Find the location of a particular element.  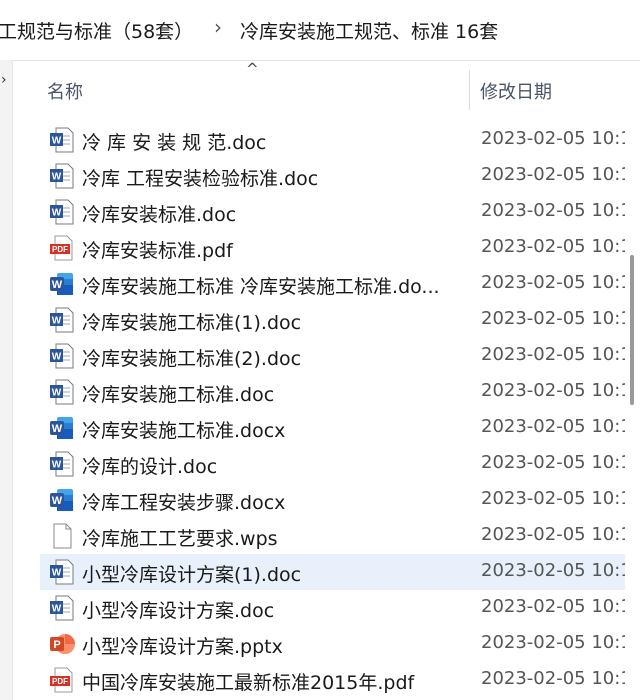

navigation-pane-edge: › is located at coordinates (6, 380).